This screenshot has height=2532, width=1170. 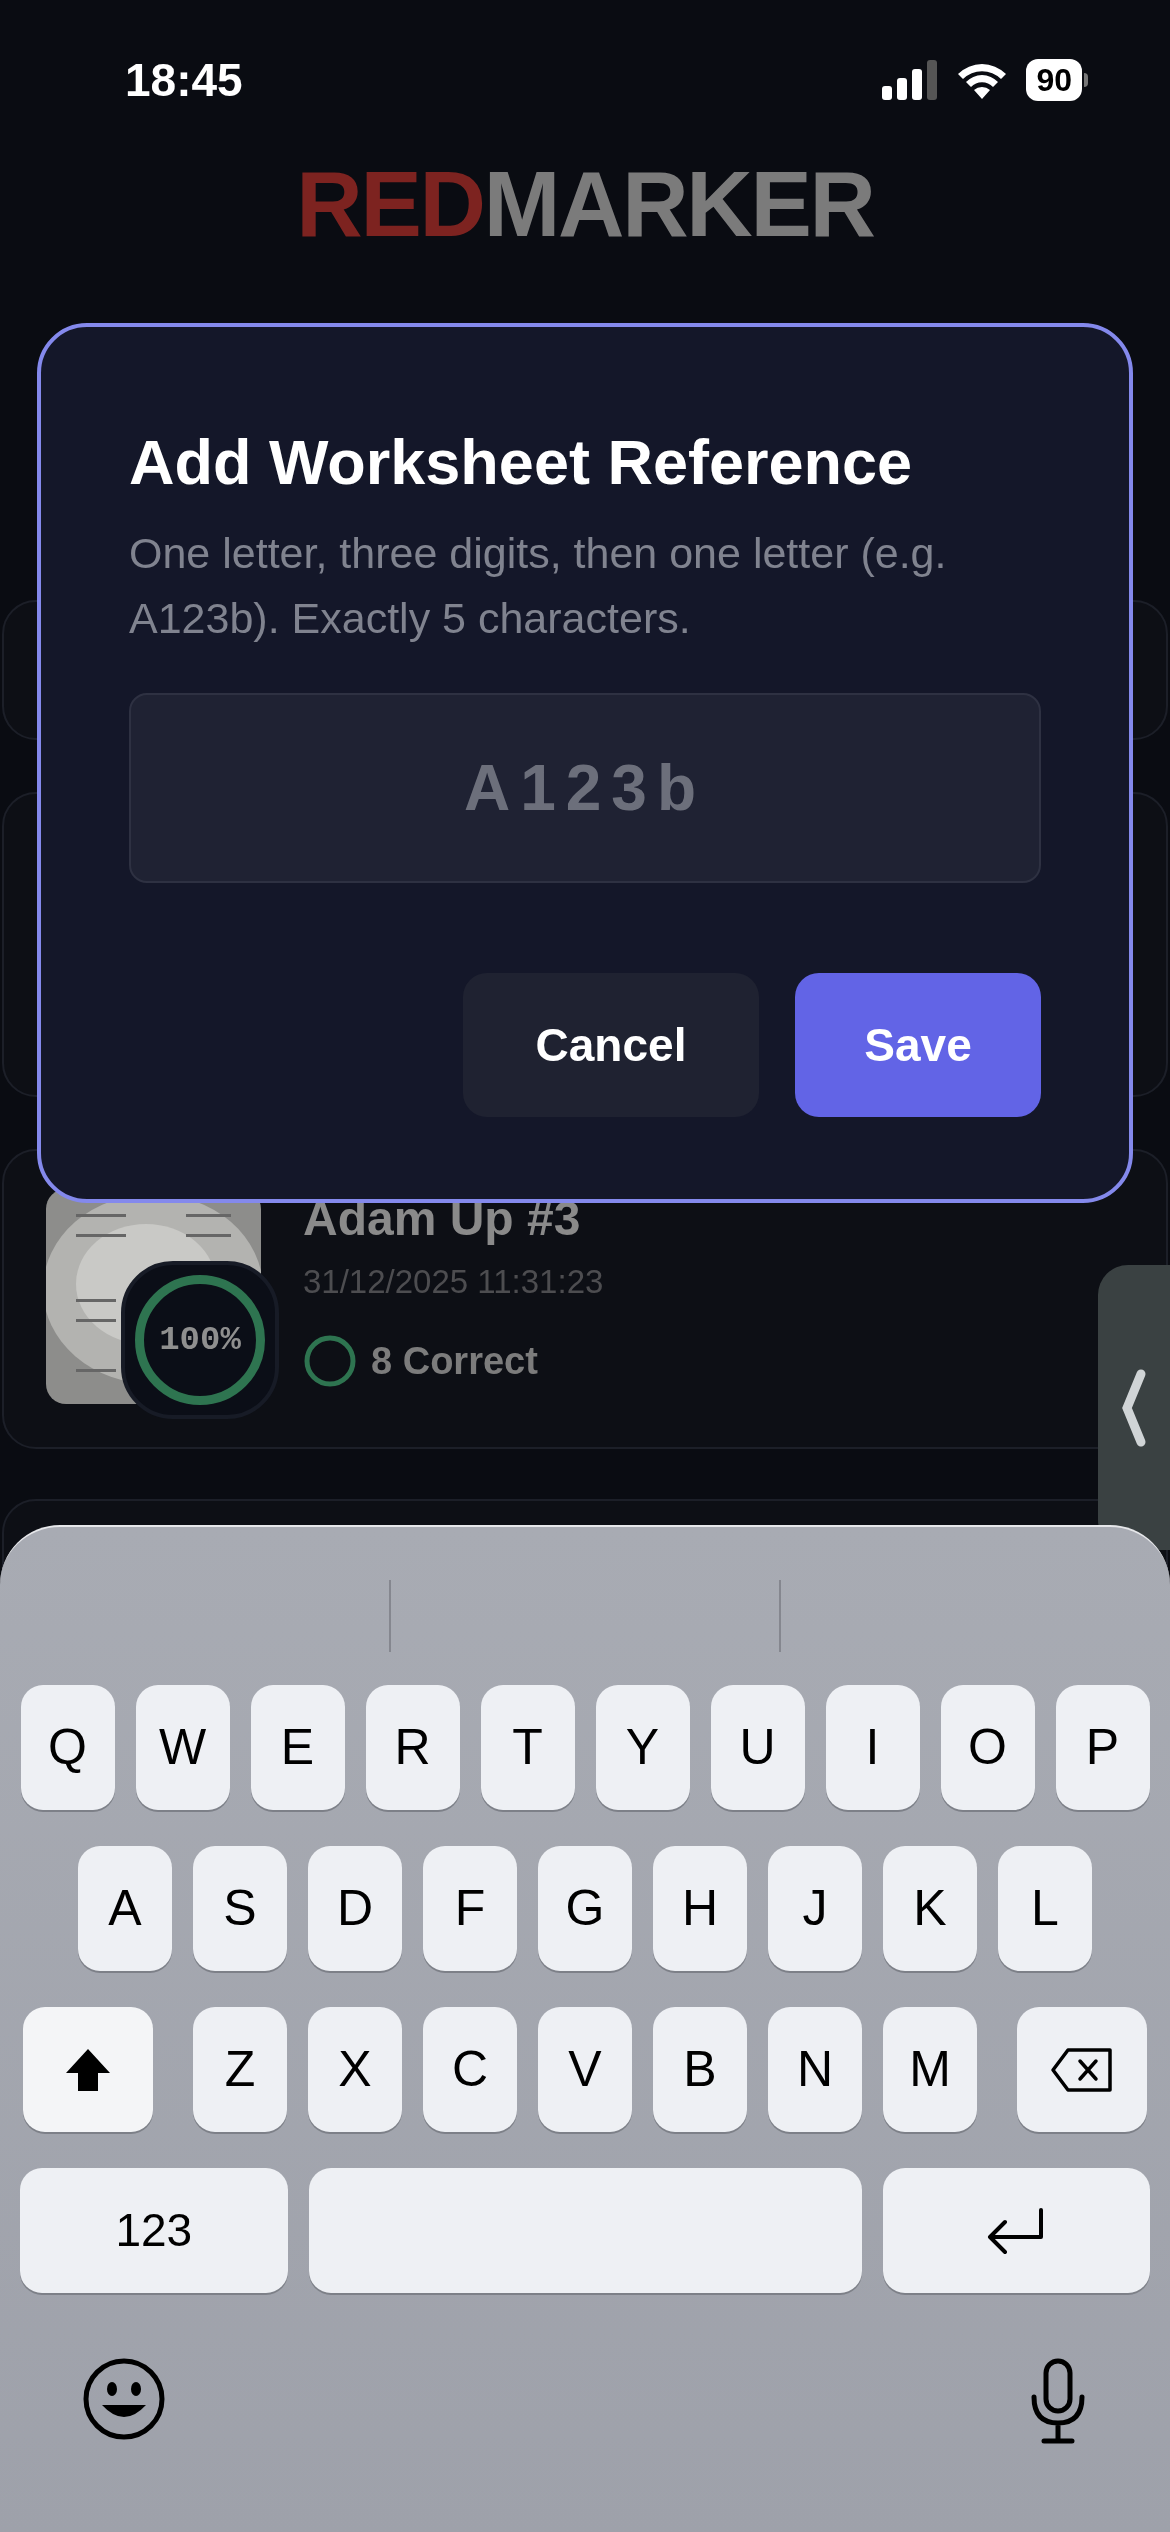 I want to click on key: G, so click(x=585, y=1908).